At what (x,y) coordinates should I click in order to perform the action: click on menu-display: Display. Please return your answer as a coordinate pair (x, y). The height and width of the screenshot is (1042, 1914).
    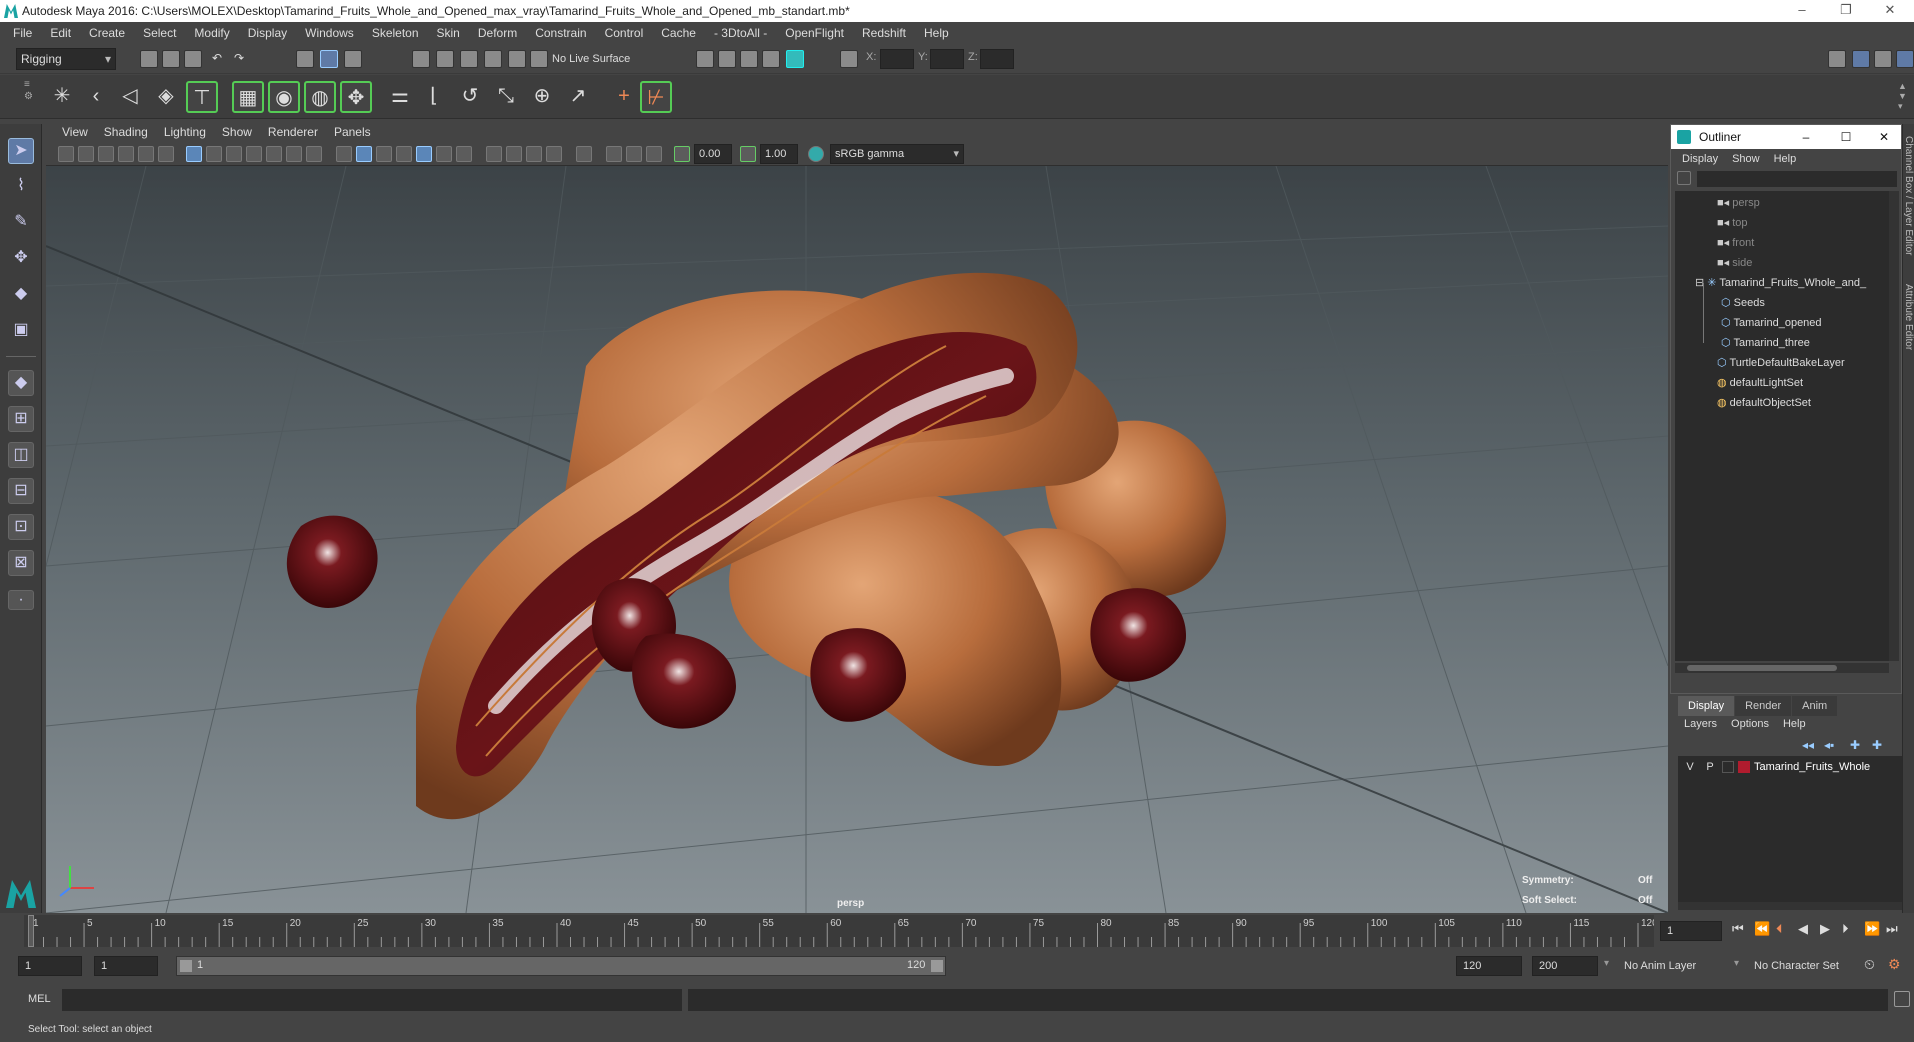
    Looking at the image, I should click on (267, 33).